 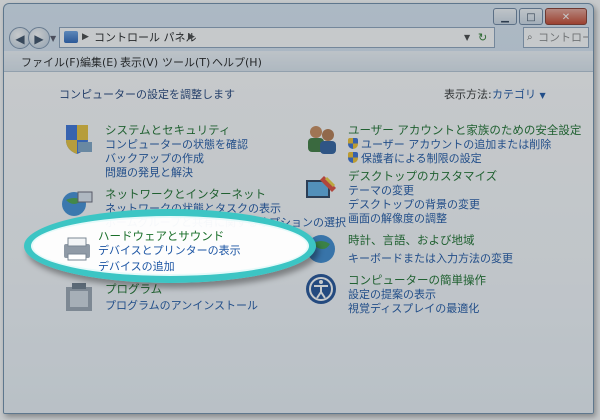 What do you see at coordinates (139, 62) in the screenshot?
I see `menu-view: 表示(V)` at bounding box center [139, 62].